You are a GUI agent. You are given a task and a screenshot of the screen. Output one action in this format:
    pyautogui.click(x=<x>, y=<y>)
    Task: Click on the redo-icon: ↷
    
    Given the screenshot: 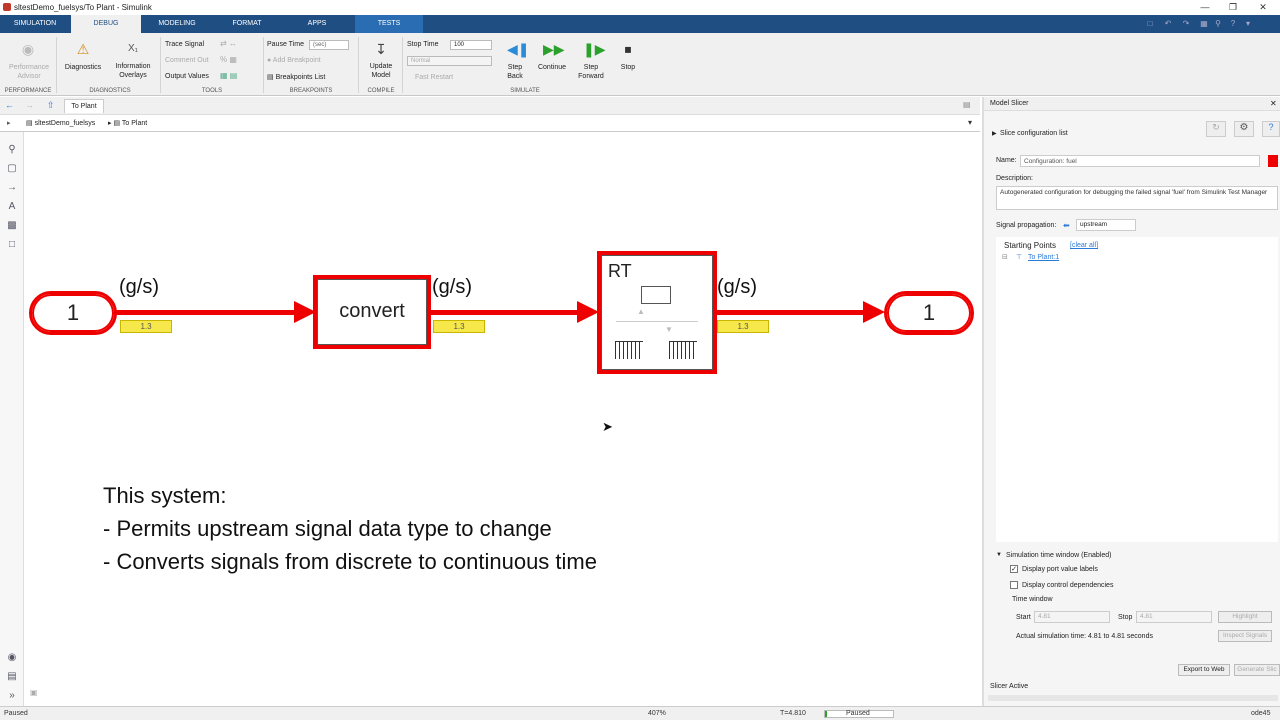 What is the action you would take?
    pyautogui.click(x=1186, y=24)
    